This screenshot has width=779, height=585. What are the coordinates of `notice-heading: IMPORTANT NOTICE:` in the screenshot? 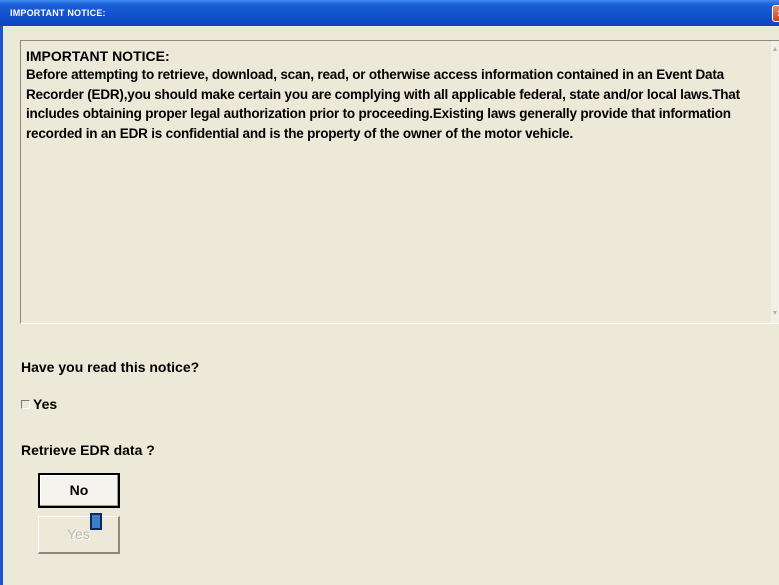 It's located at (98, 56).